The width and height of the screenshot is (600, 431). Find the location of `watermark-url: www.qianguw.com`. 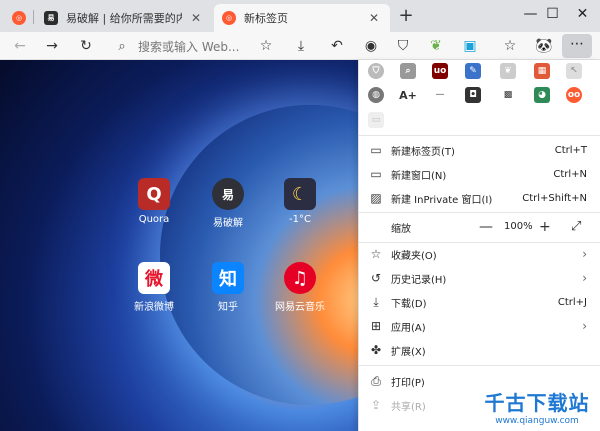

watermark-url: www.qianguw.com is located at coordinates (537, 421).